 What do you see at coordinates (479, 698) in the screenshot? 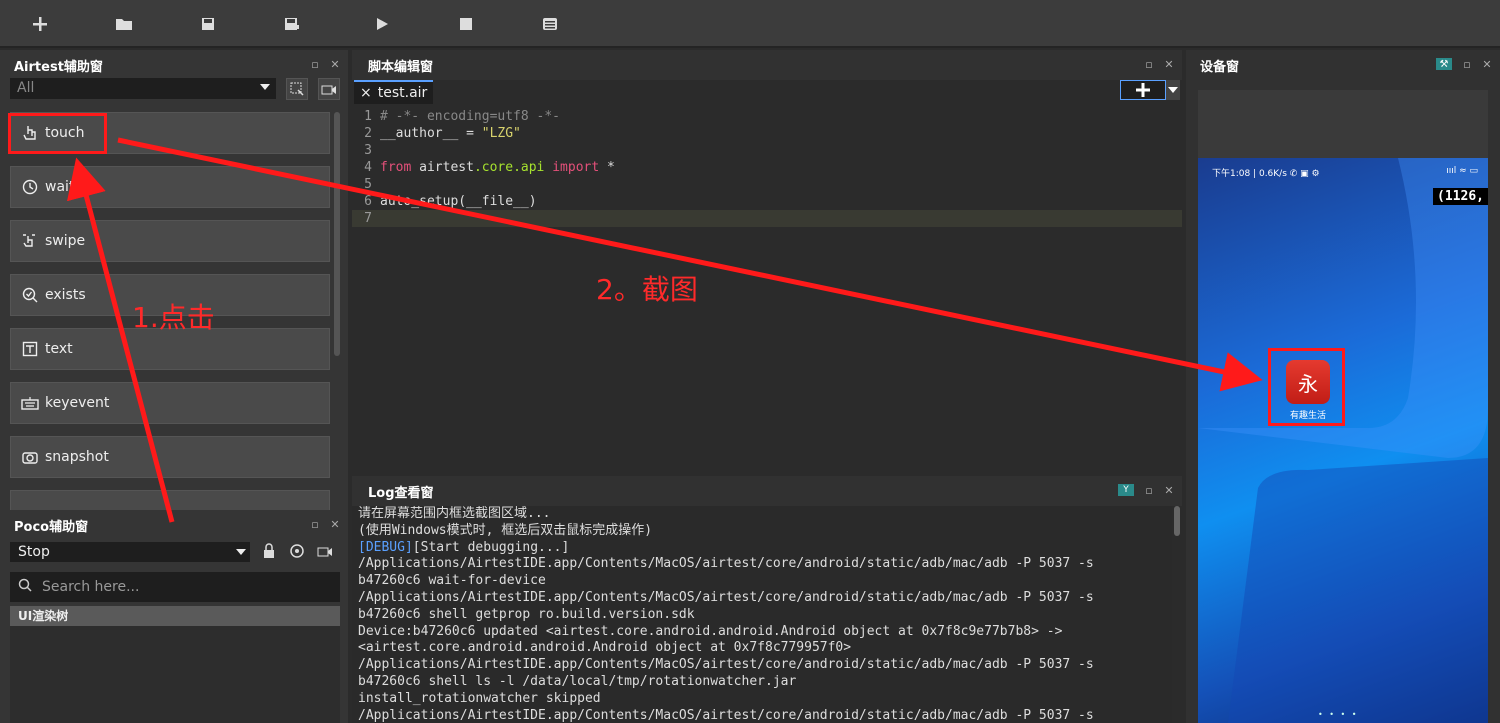
I see `log-line: install_rotationwatcher skipped` at bounding box center [479, 698].